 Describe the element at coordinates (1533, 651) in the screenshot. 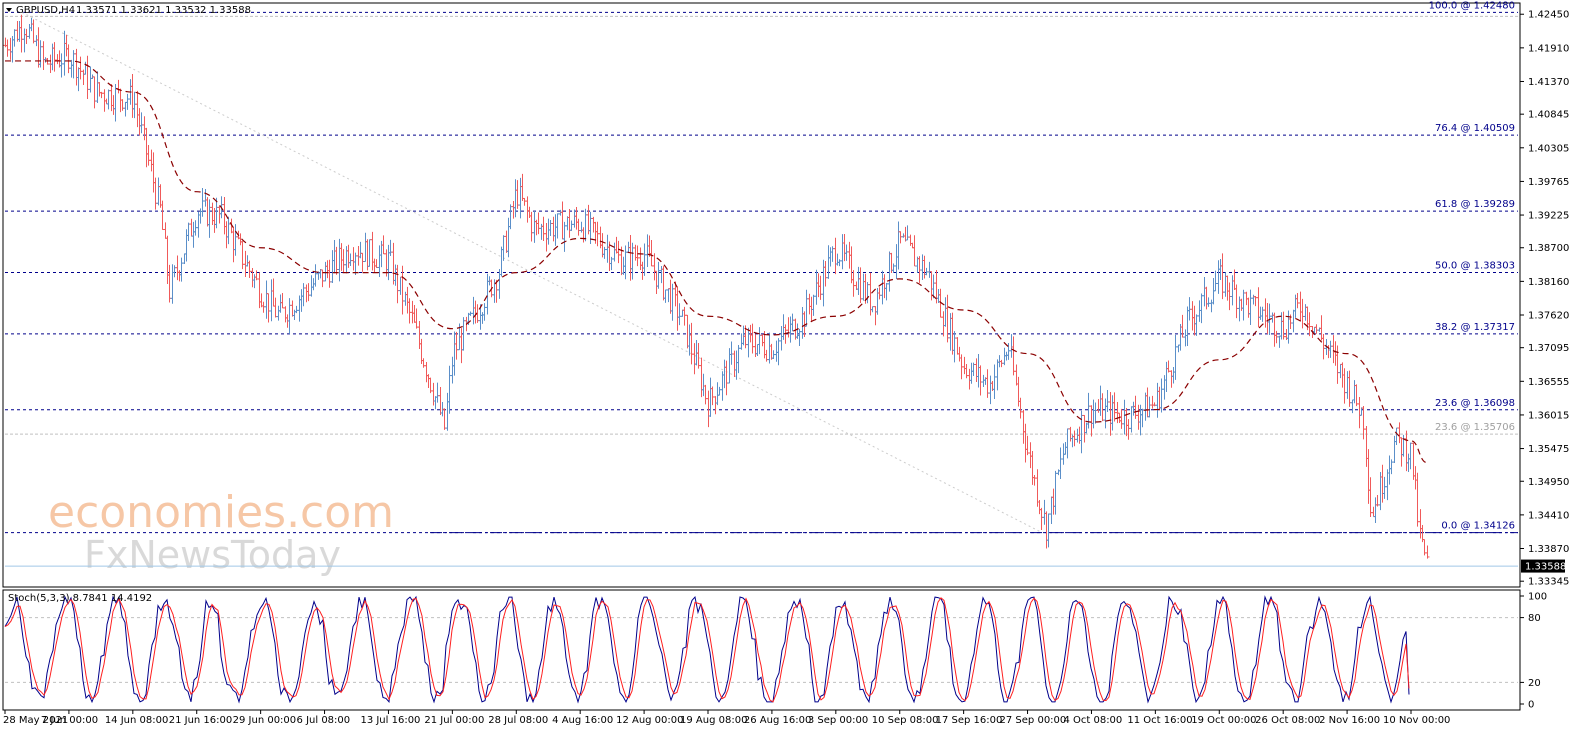

I see `stoch-axis: 100 80 20 0` at that location.